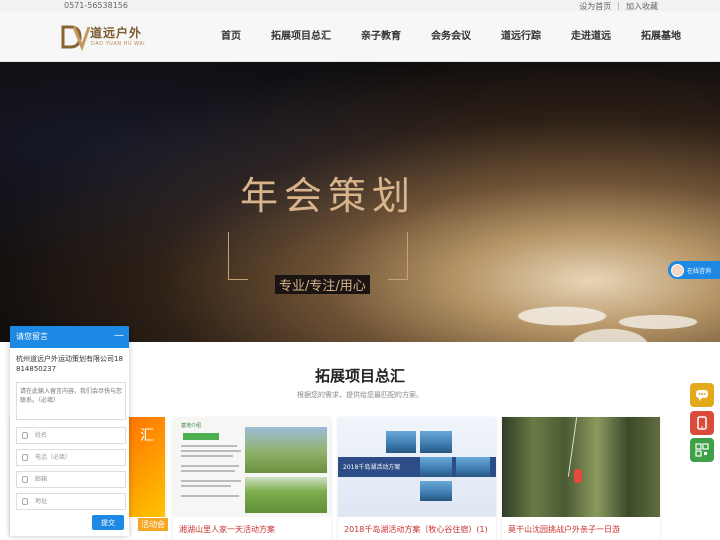  What do you see at coordinates (661, 37) in the screenshot?
I see `nav-item-bases: 拓展基地` at bounding box center [661, 37].